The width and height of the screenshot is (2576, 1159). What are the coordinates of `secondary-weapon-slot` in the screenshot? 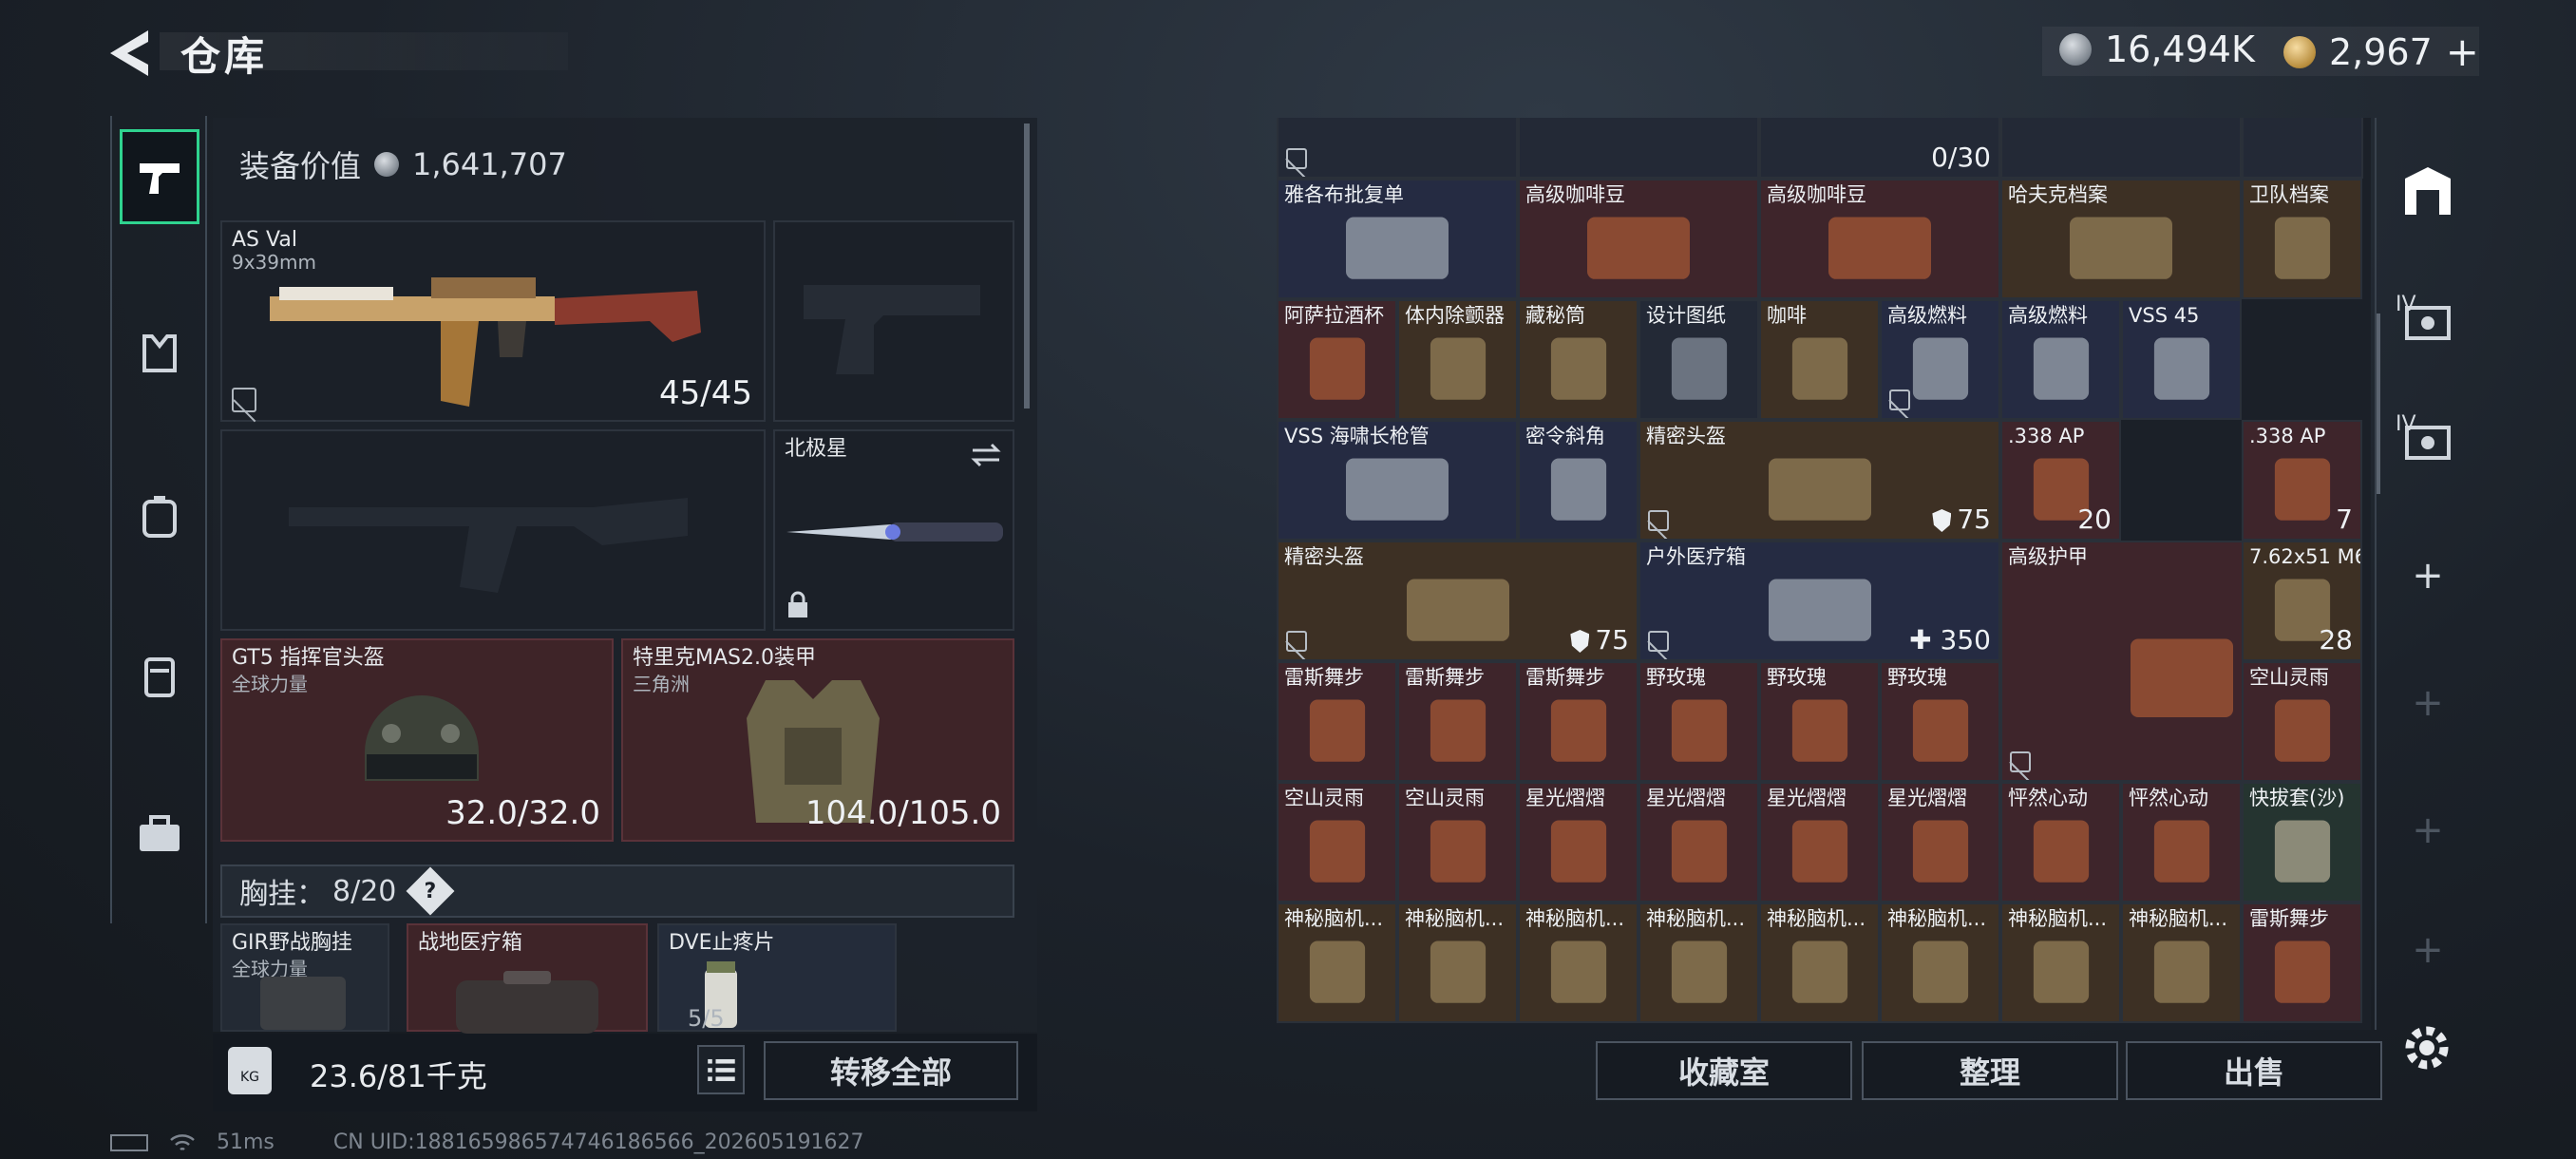 It's located at (893, 321).